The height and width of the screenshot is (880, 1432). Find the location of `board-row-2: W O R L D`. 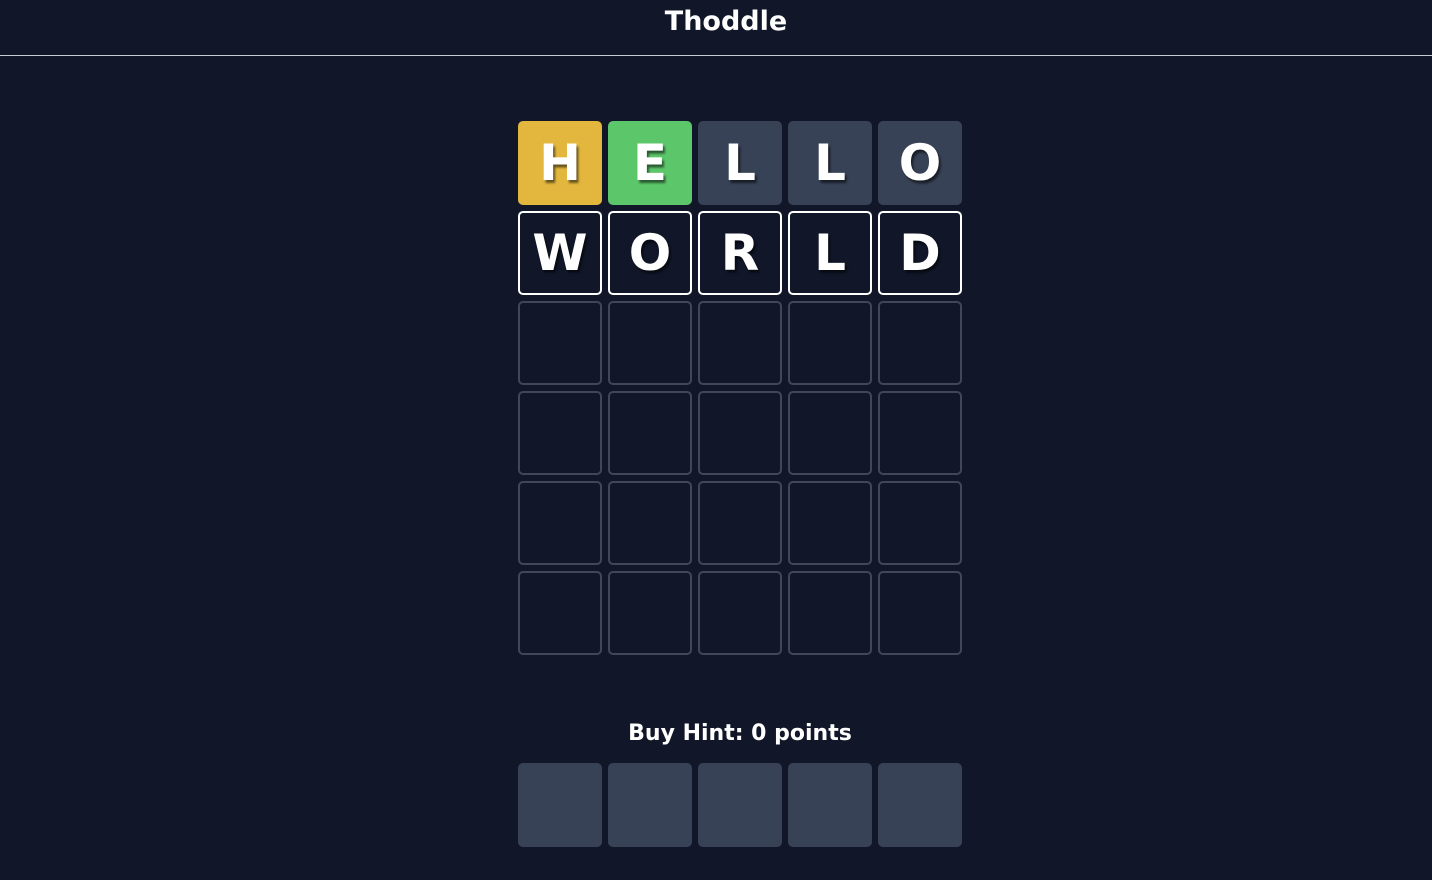

board-row-2: W O R L D is located at coordinates (740, 253).